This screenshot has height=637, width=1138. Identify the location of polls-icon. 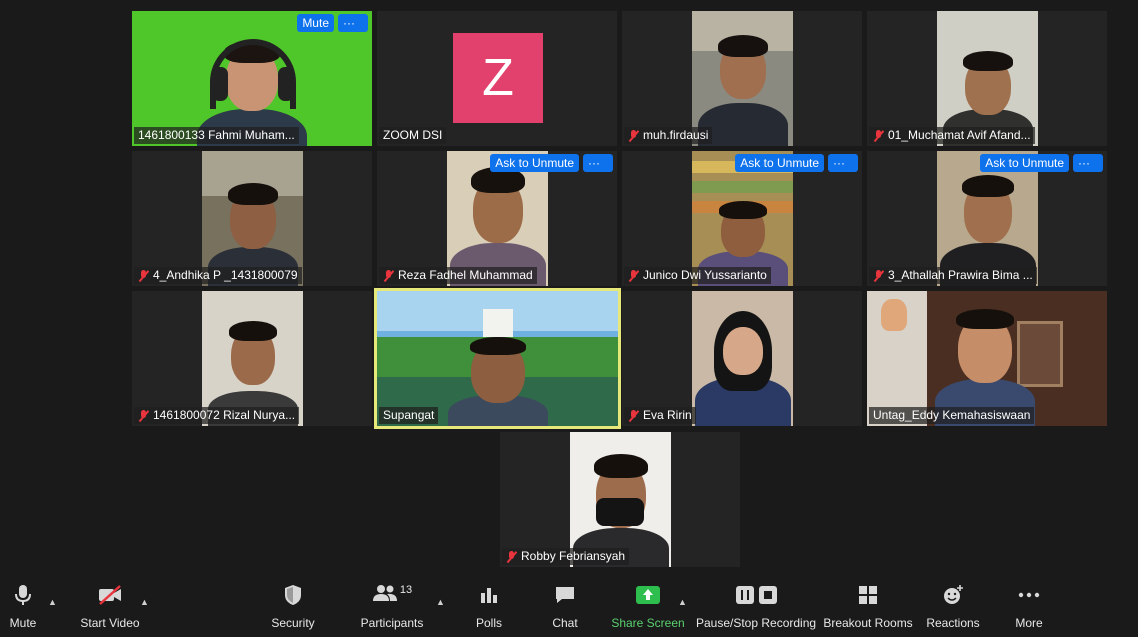
(489, 595).